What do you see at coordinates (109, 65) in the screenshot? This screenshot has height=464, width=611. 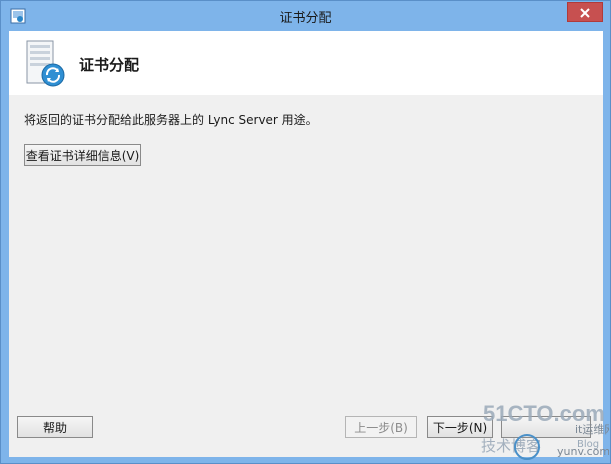 I see `page-title: 证书分配` at bounding box center [109, 65].